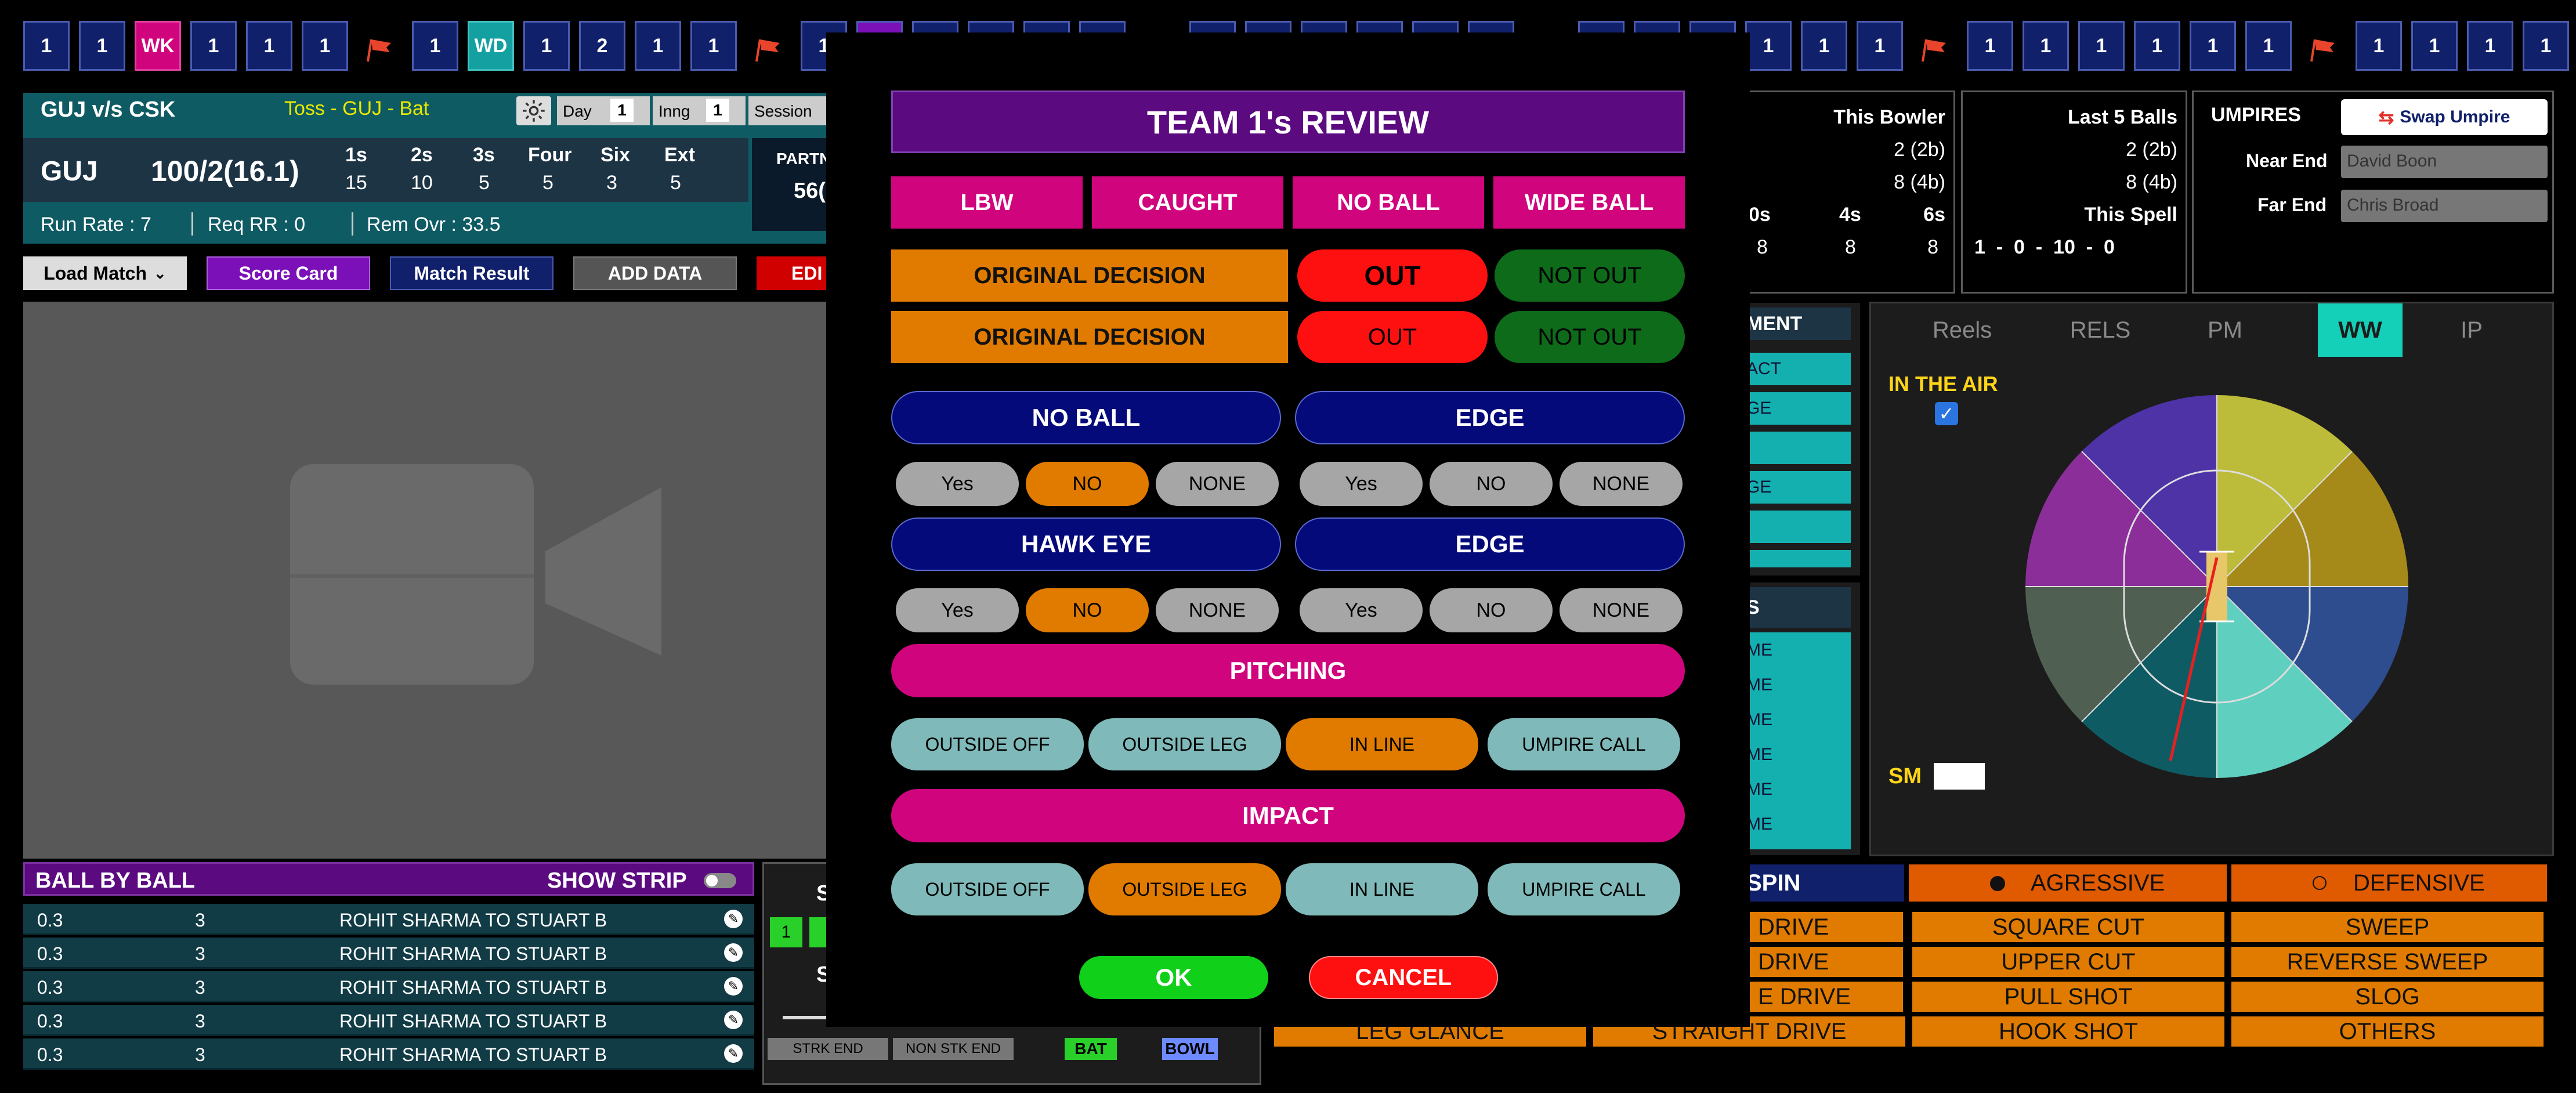  I want to click on edge-none: NONE, so click(1621, 610).